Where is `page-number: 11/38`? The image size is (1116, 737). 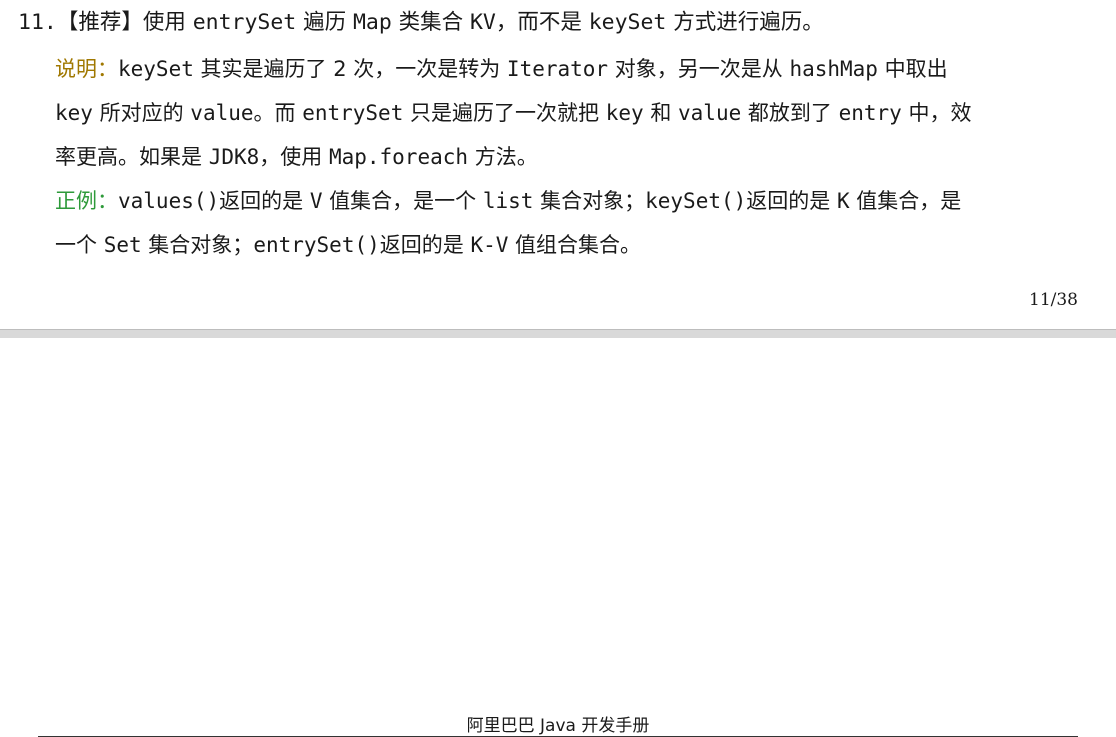
page-number: 11/38 is located at coordinates (1053, 300).